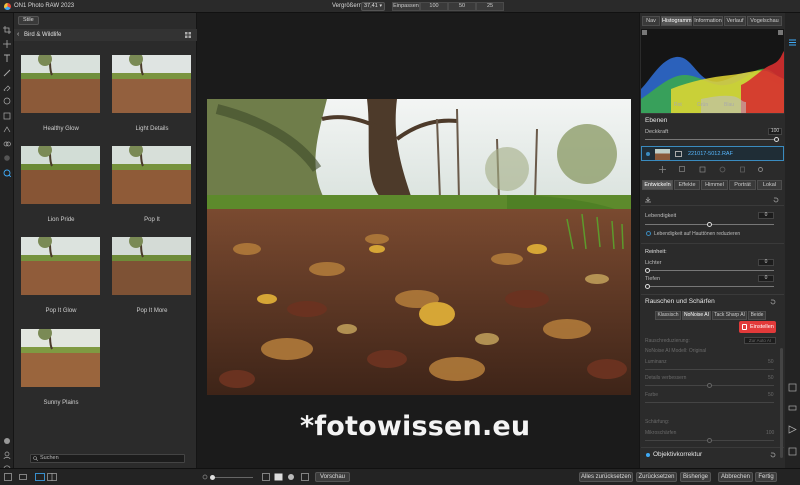  I want to click on pan-icon, so click(7, 173).